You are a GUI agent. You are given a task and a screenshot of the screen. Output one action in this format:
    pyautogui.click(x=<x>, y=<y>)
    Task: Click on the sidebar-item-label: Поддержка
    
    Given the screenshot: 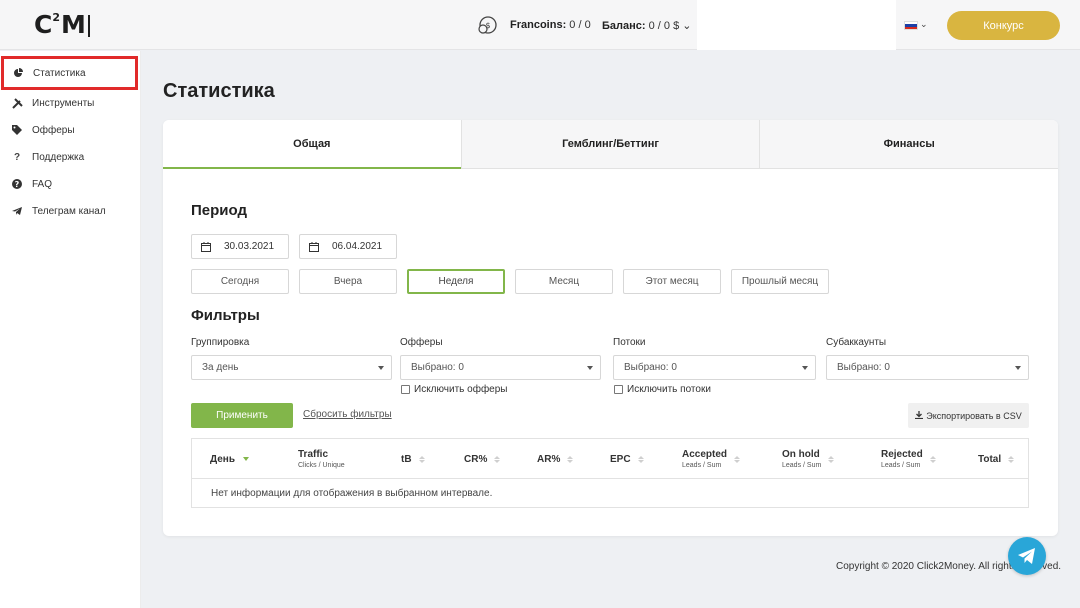 What is the action you would take?
    pyautogui.click(x=58, y=157)
    